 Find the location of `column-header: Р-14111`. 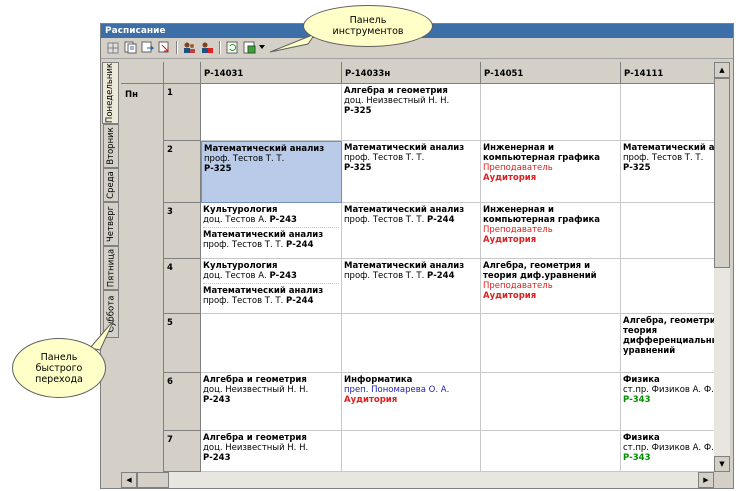

column-header: Р-14111 is located at coordinates (667, 73).